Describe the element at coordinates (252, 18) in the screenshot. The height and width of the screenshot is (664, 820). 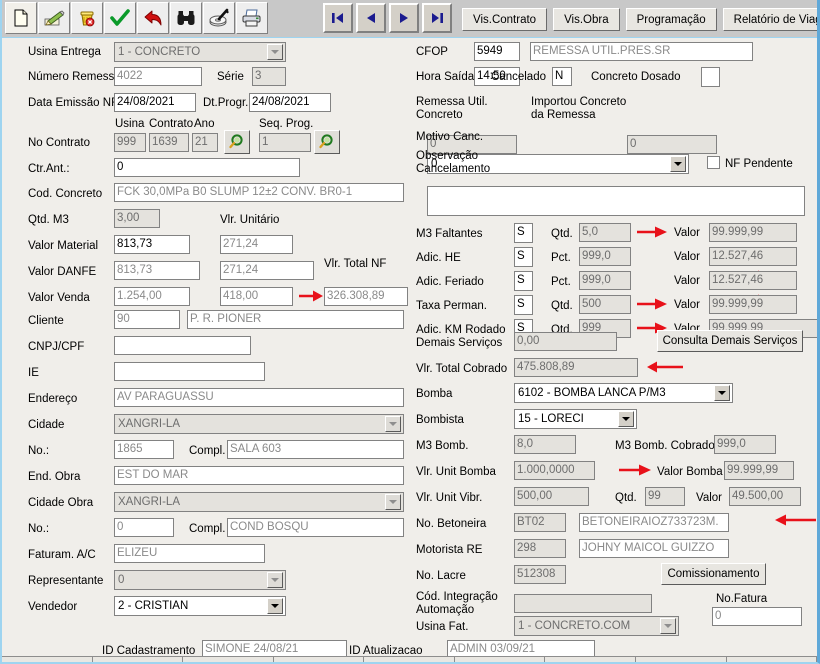
I see `printer-icon` at that location.